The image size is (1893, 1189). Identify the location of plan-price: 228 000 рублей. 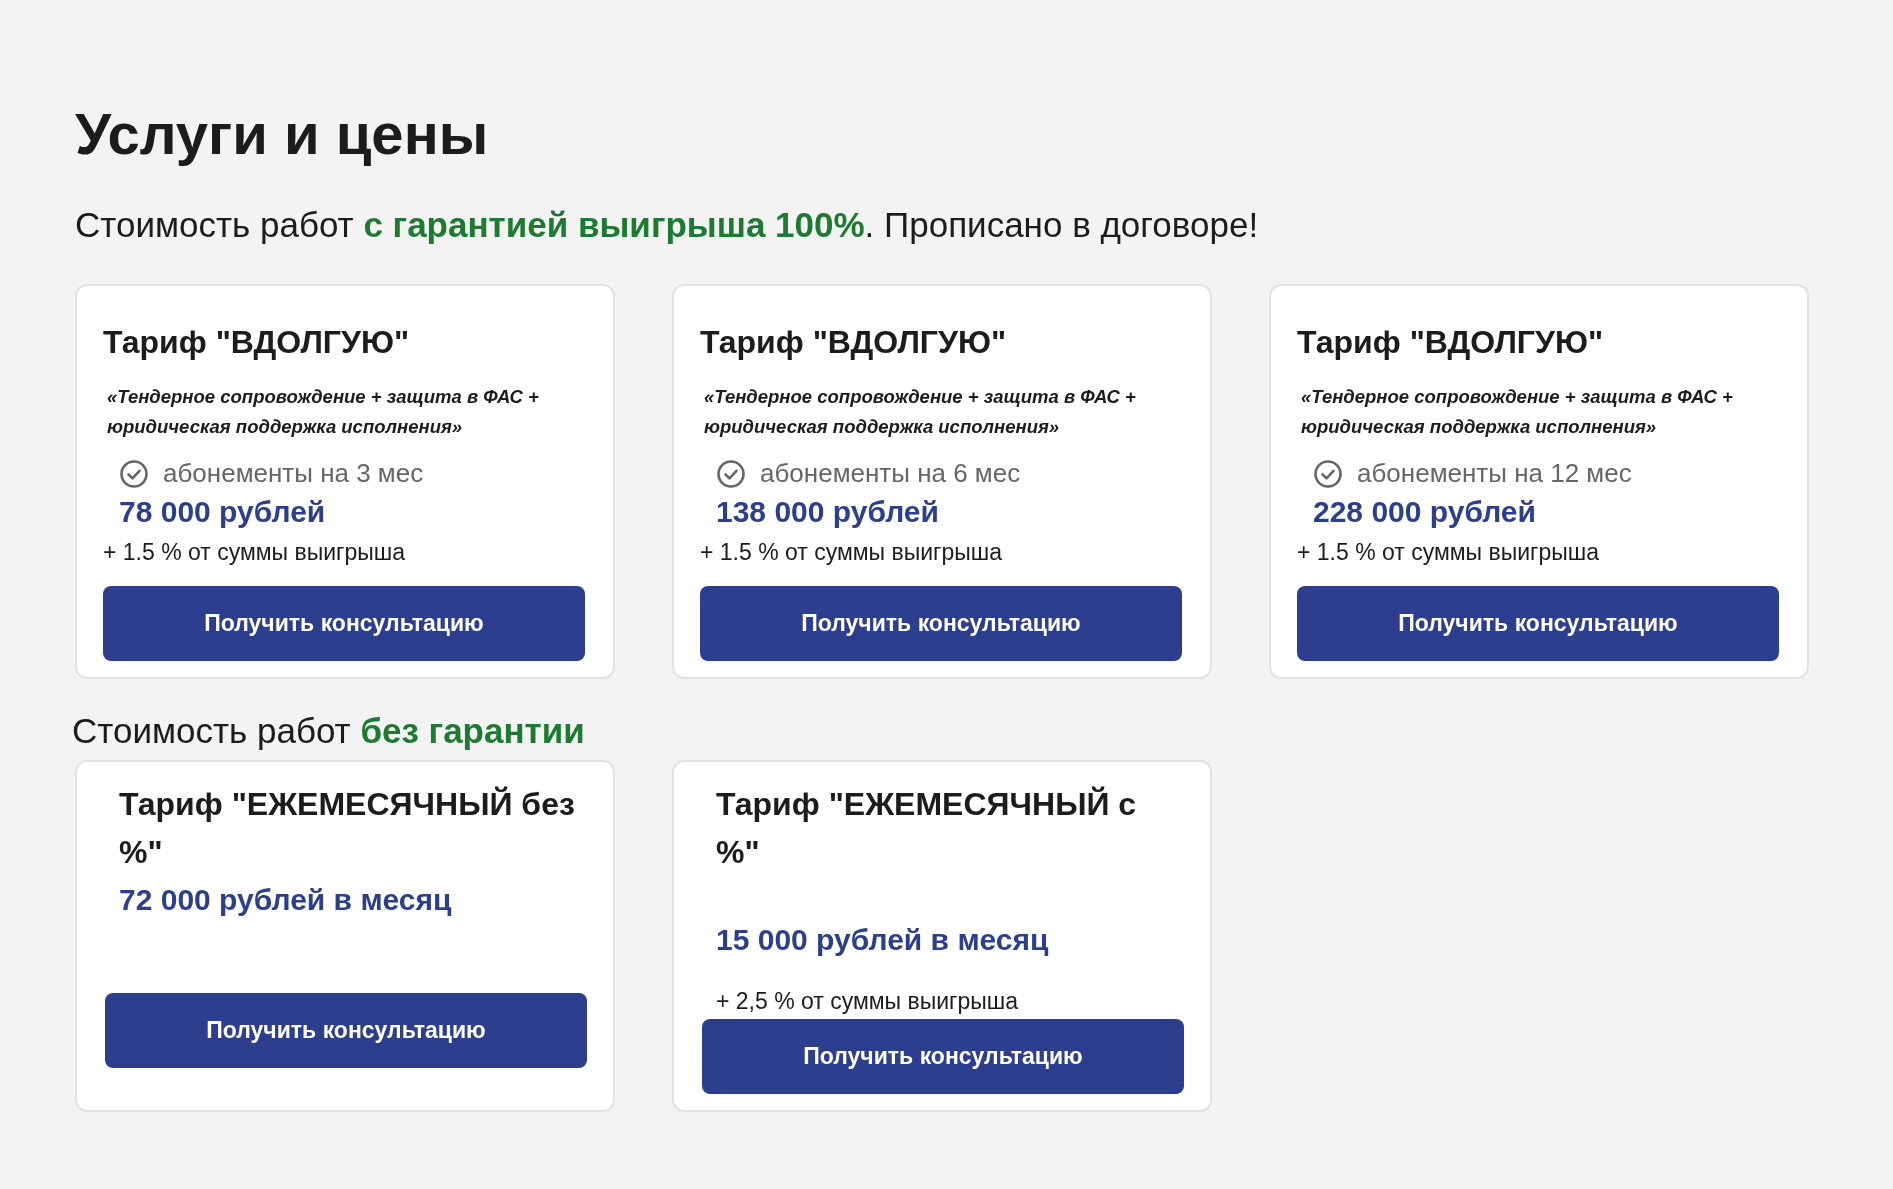
(1425, 512).